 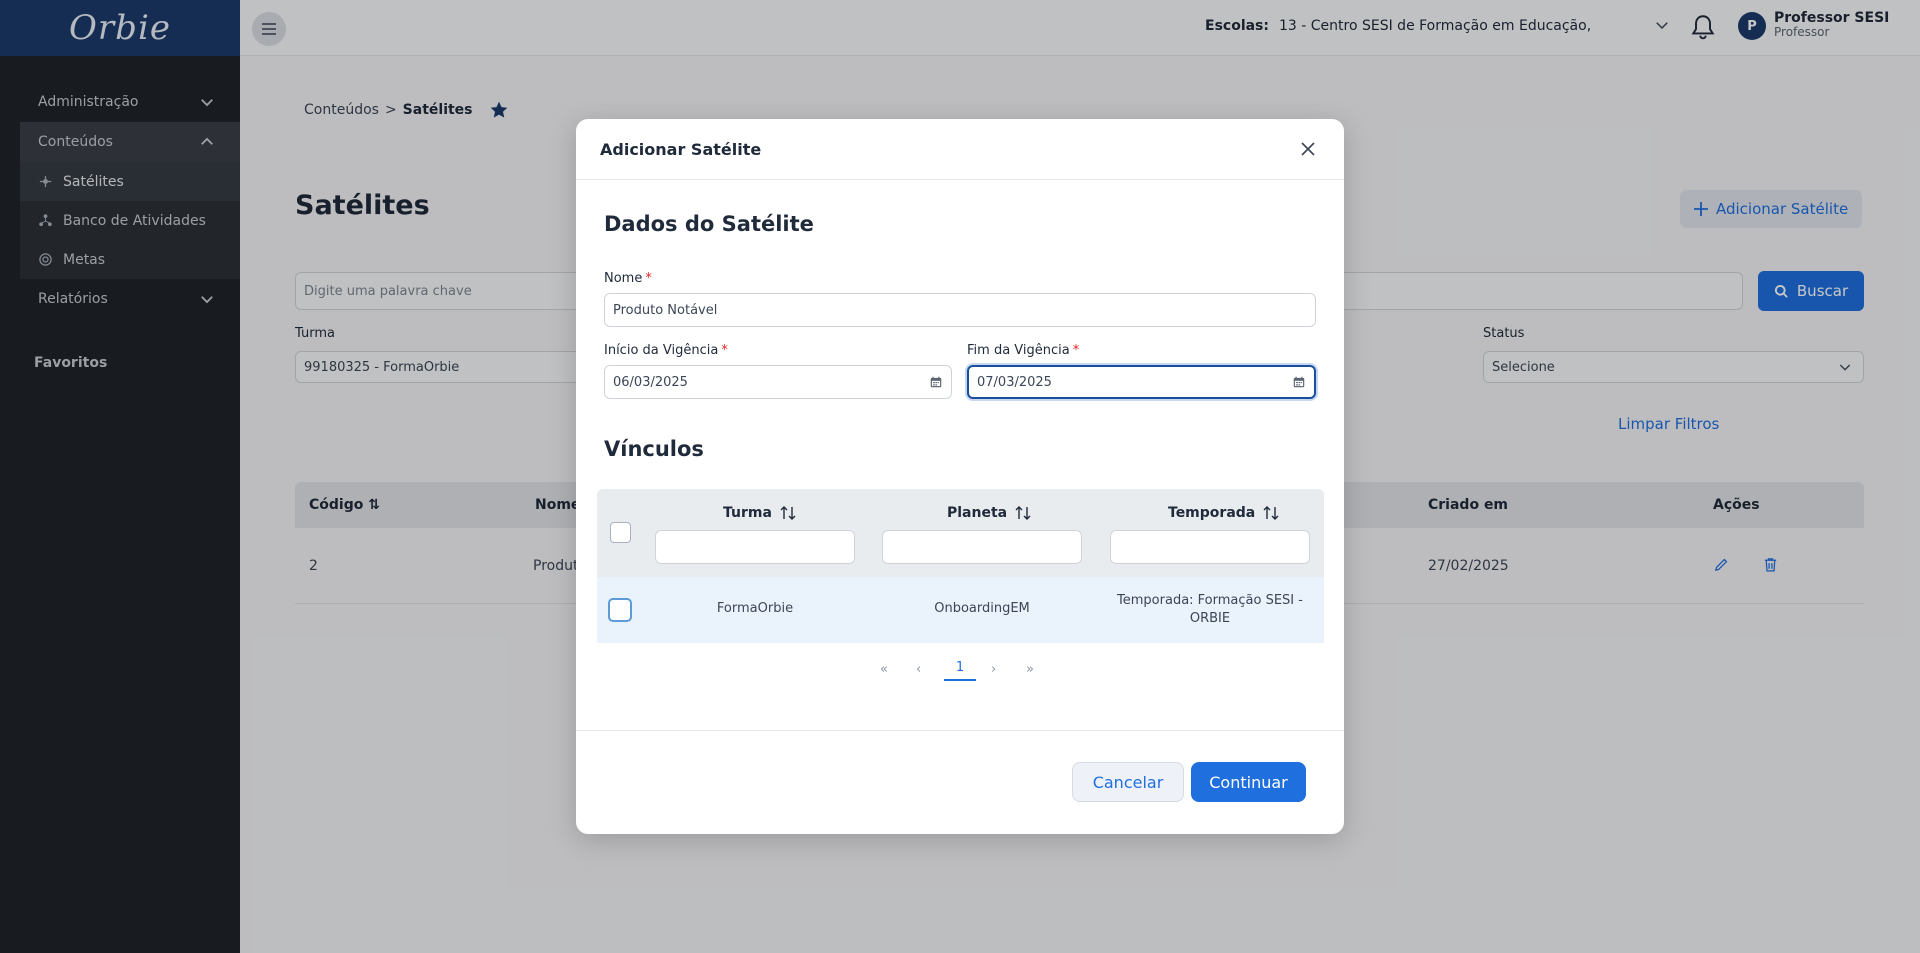 What do you see at coordinates (654, 449) in the screenshot?
I see `section-title-vinculos: Vínculos` at bounding box center [654, 449].